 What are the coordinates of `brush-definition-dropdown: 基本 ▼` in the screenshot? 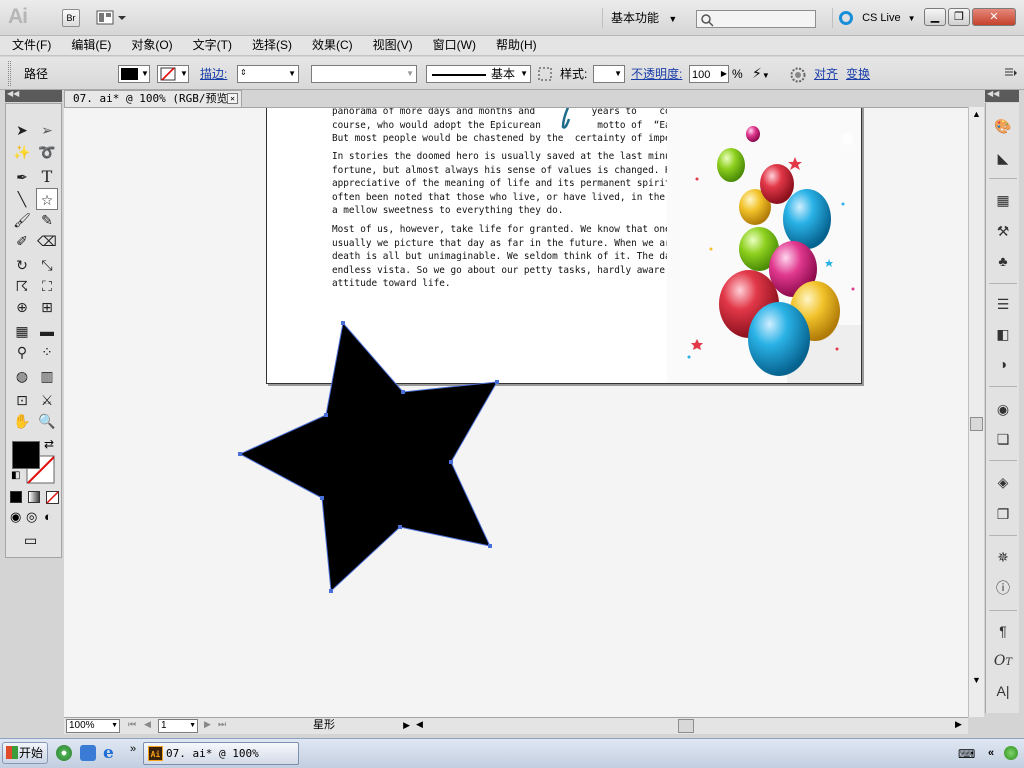 It's located at (478, 74).